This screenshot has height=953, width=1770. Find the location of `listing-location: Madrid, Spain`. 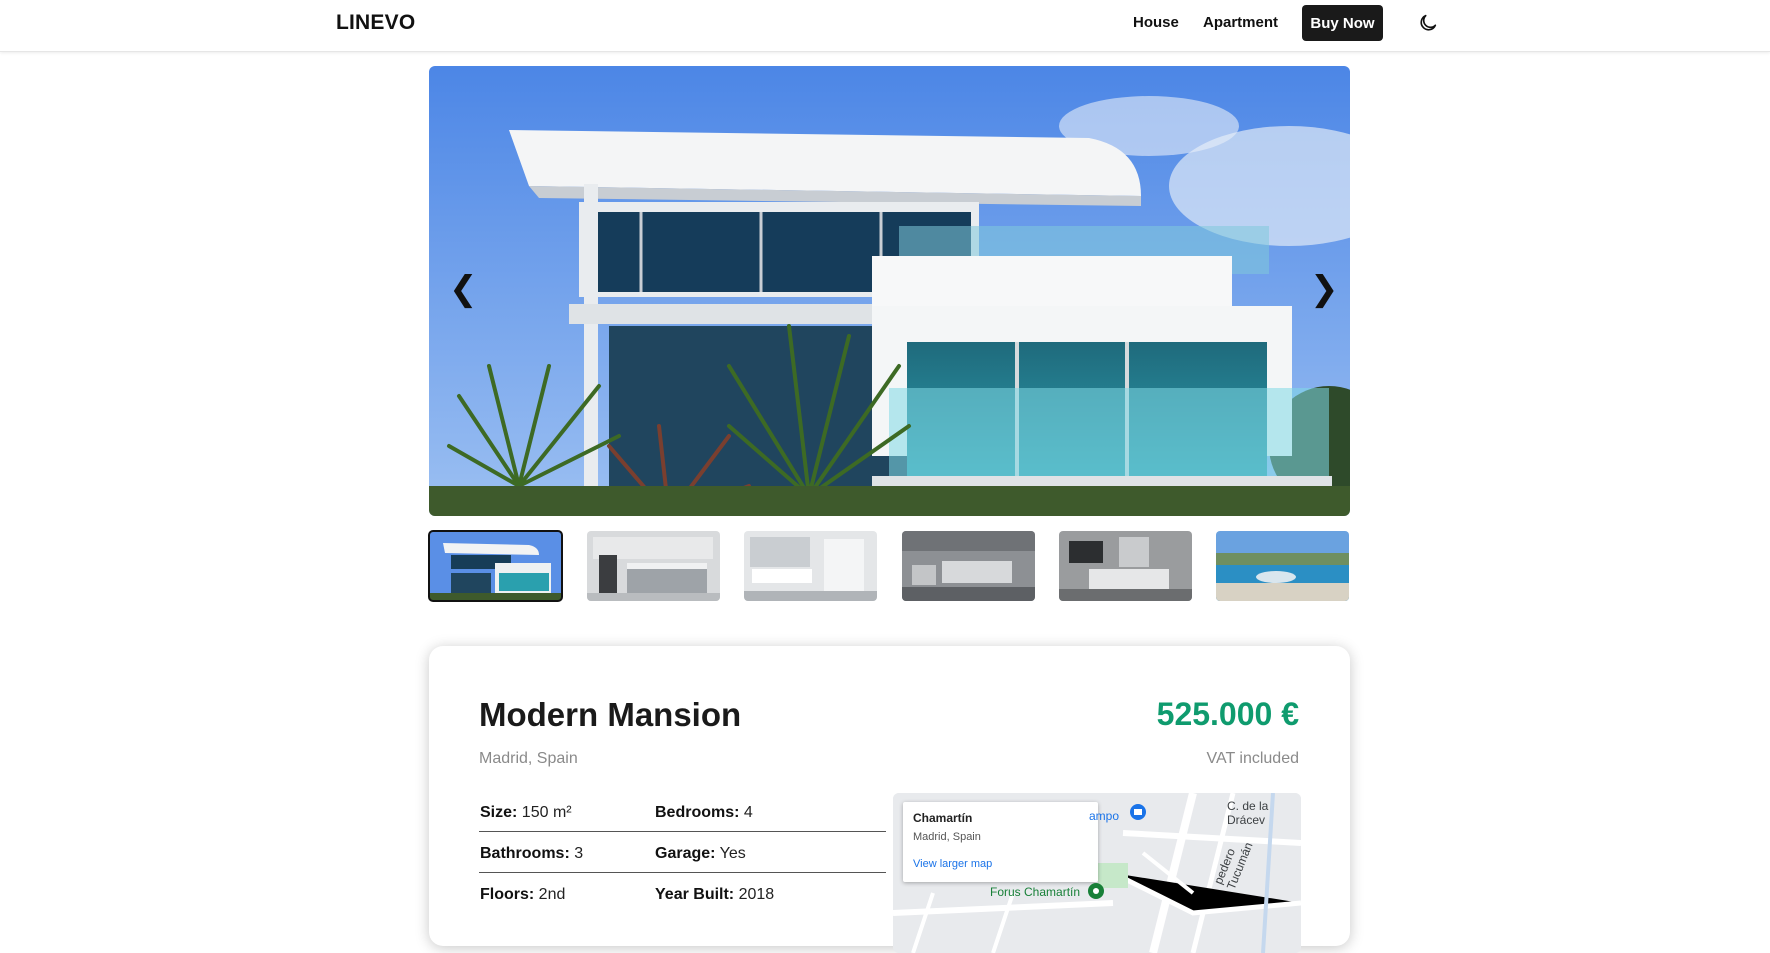

listing-location: Madrid, Spain is located at coordinates (528, 758).